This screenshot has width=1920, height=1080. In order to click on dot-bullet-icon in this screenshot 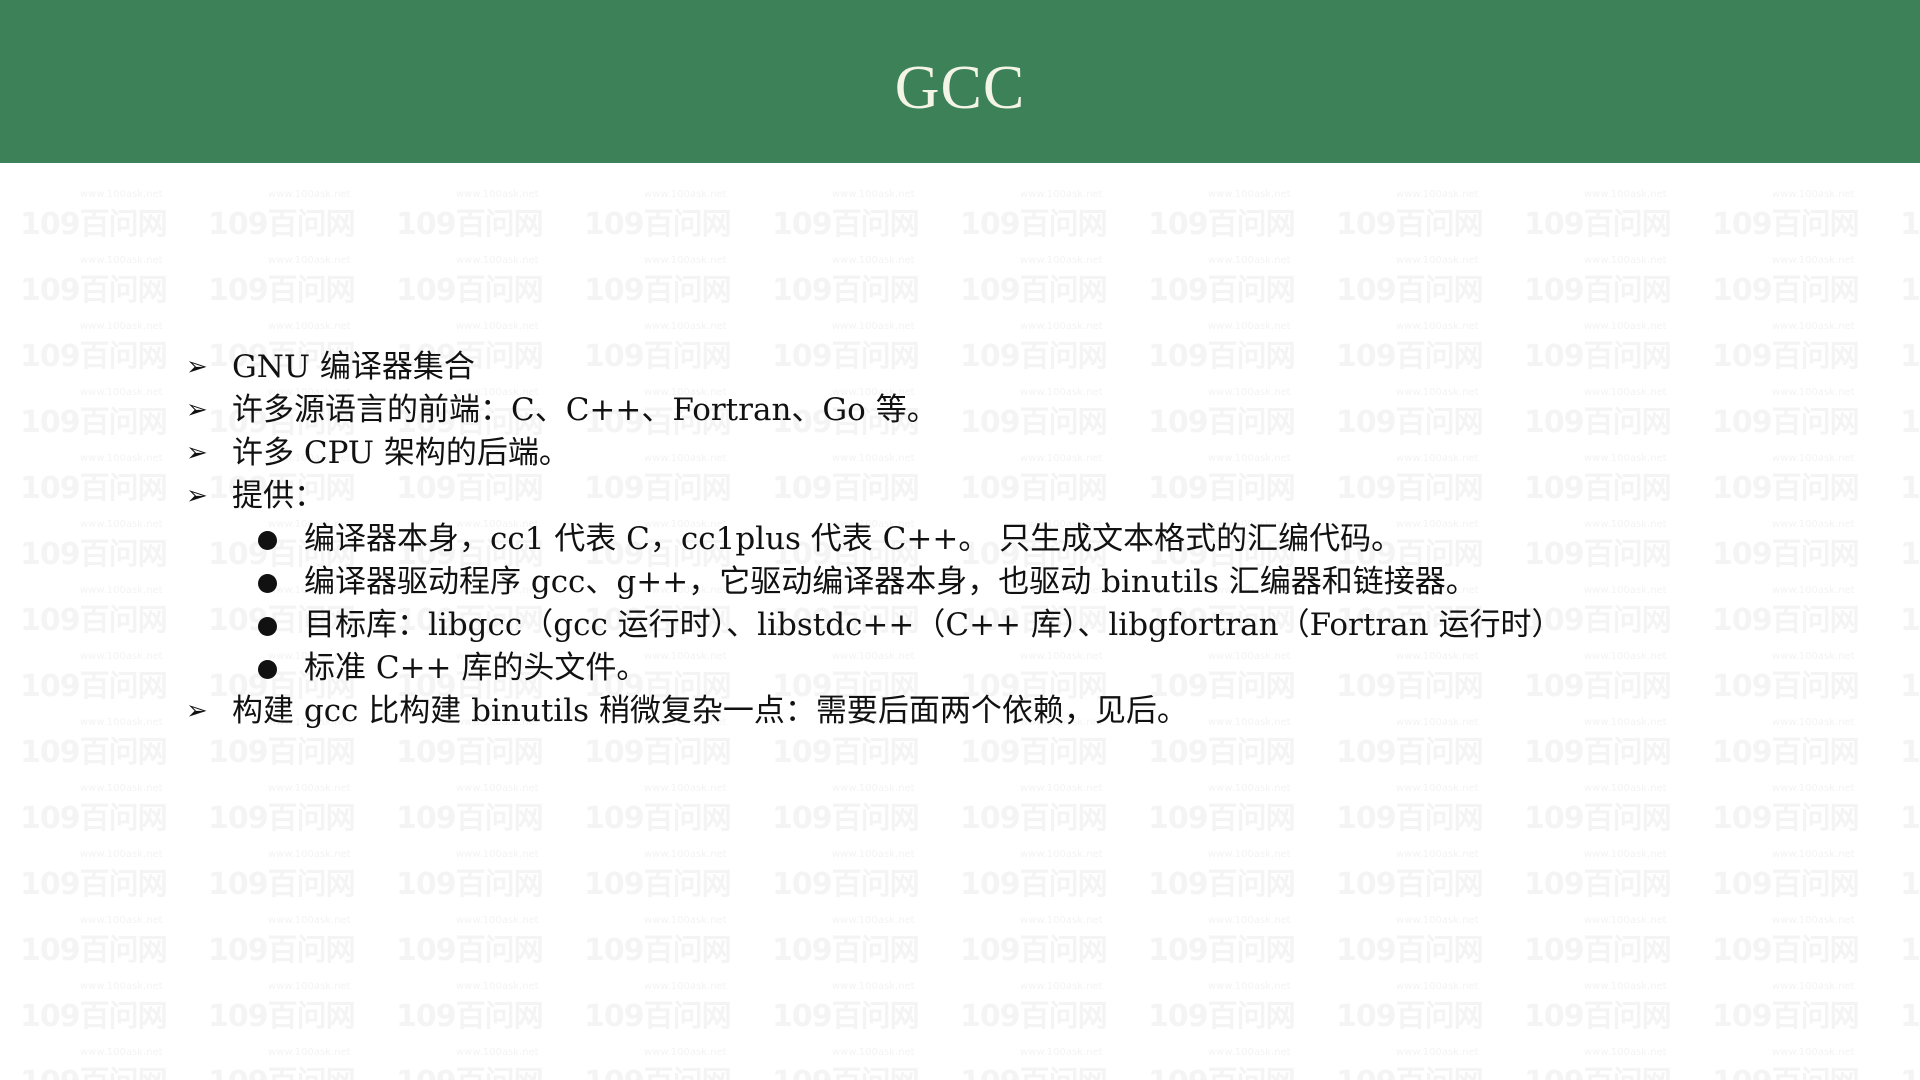, I will do `click(267, 626)`.